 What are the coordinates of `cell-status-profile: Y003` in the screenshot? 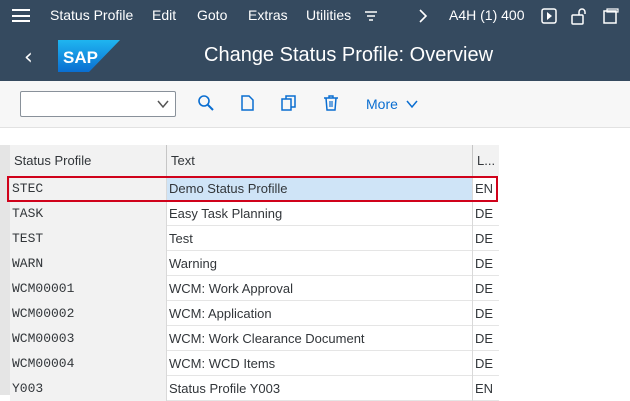 It's located at (88, 388).